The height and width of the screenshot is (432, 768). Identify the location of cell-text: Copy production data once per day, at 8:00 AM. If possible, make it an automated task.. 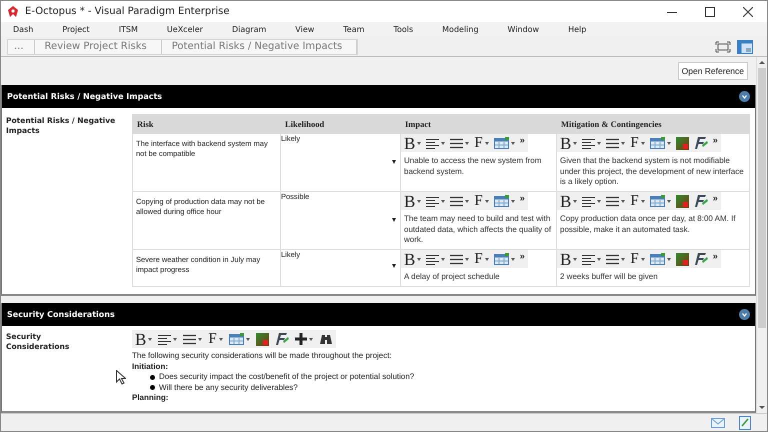
(648, 224).